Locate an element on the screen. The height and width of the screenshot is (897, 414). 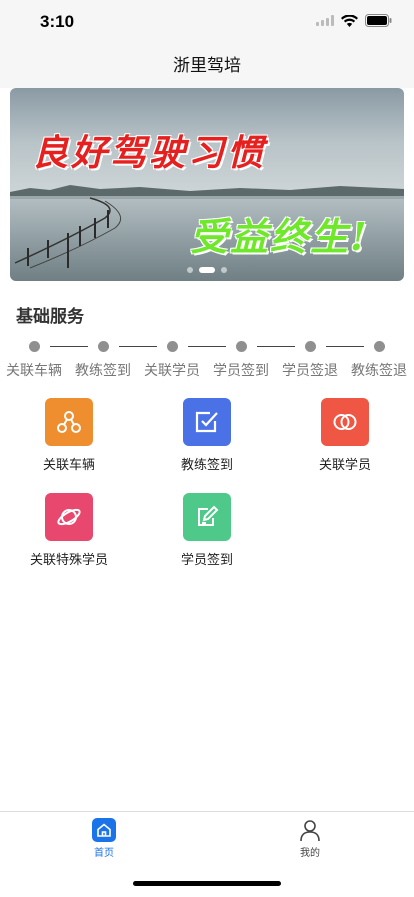
section-title: 基础服务 is located at coordinates (50, 317).